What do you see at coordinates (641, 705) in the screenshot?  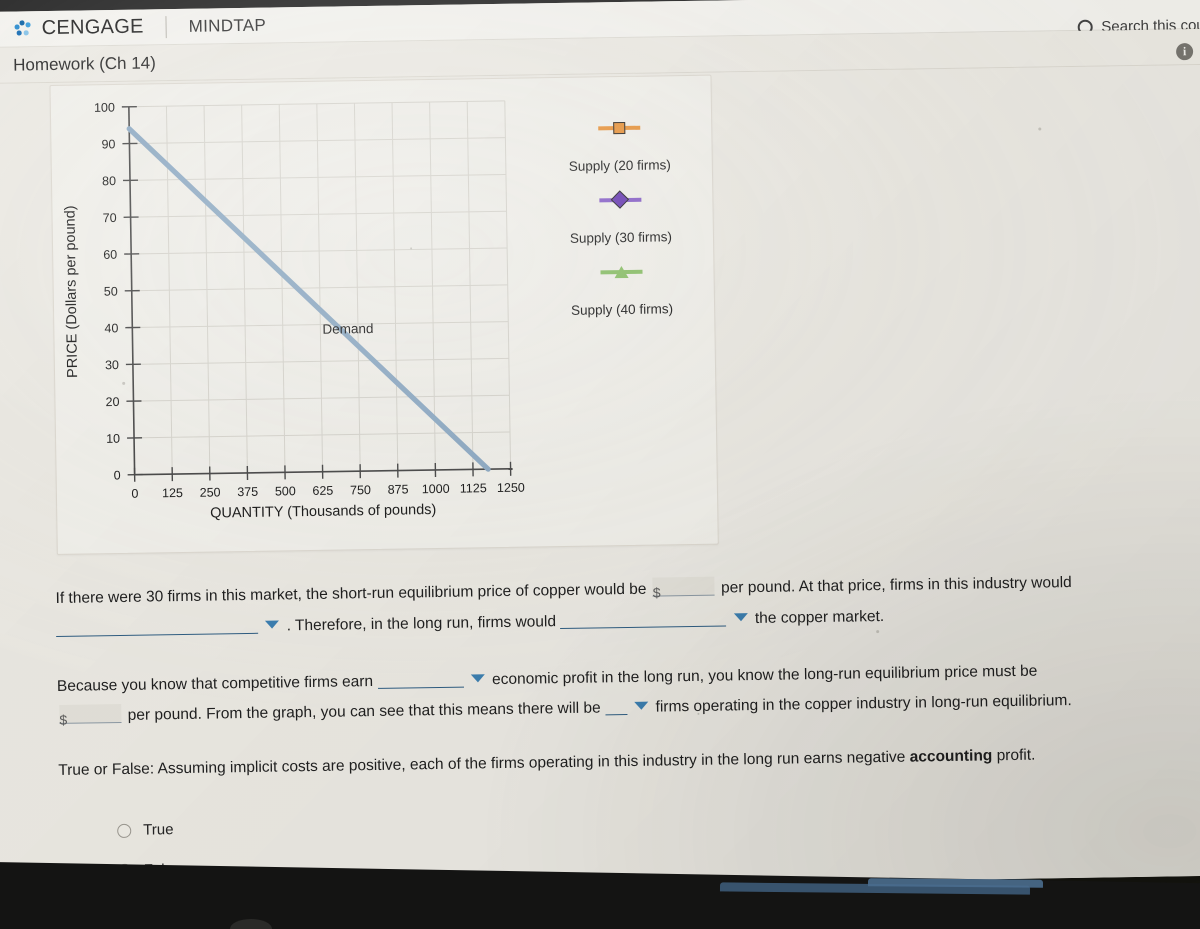 I see `q2-dropdown-2-chevron-down-icon` at bounding box center [641, 705].